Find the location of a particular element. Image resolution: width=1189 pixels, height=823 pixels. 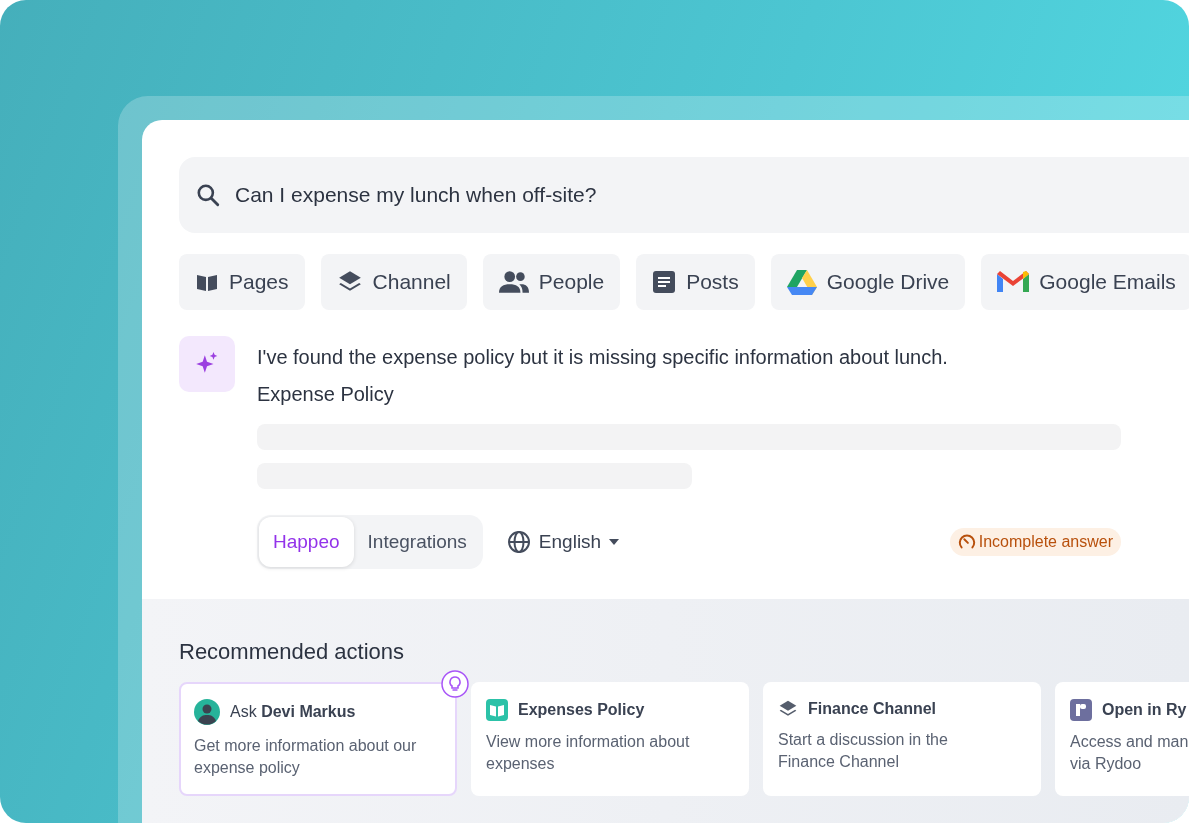

search-field: Can I expense my lunch when off-site? is located at coordinates (711, 195).